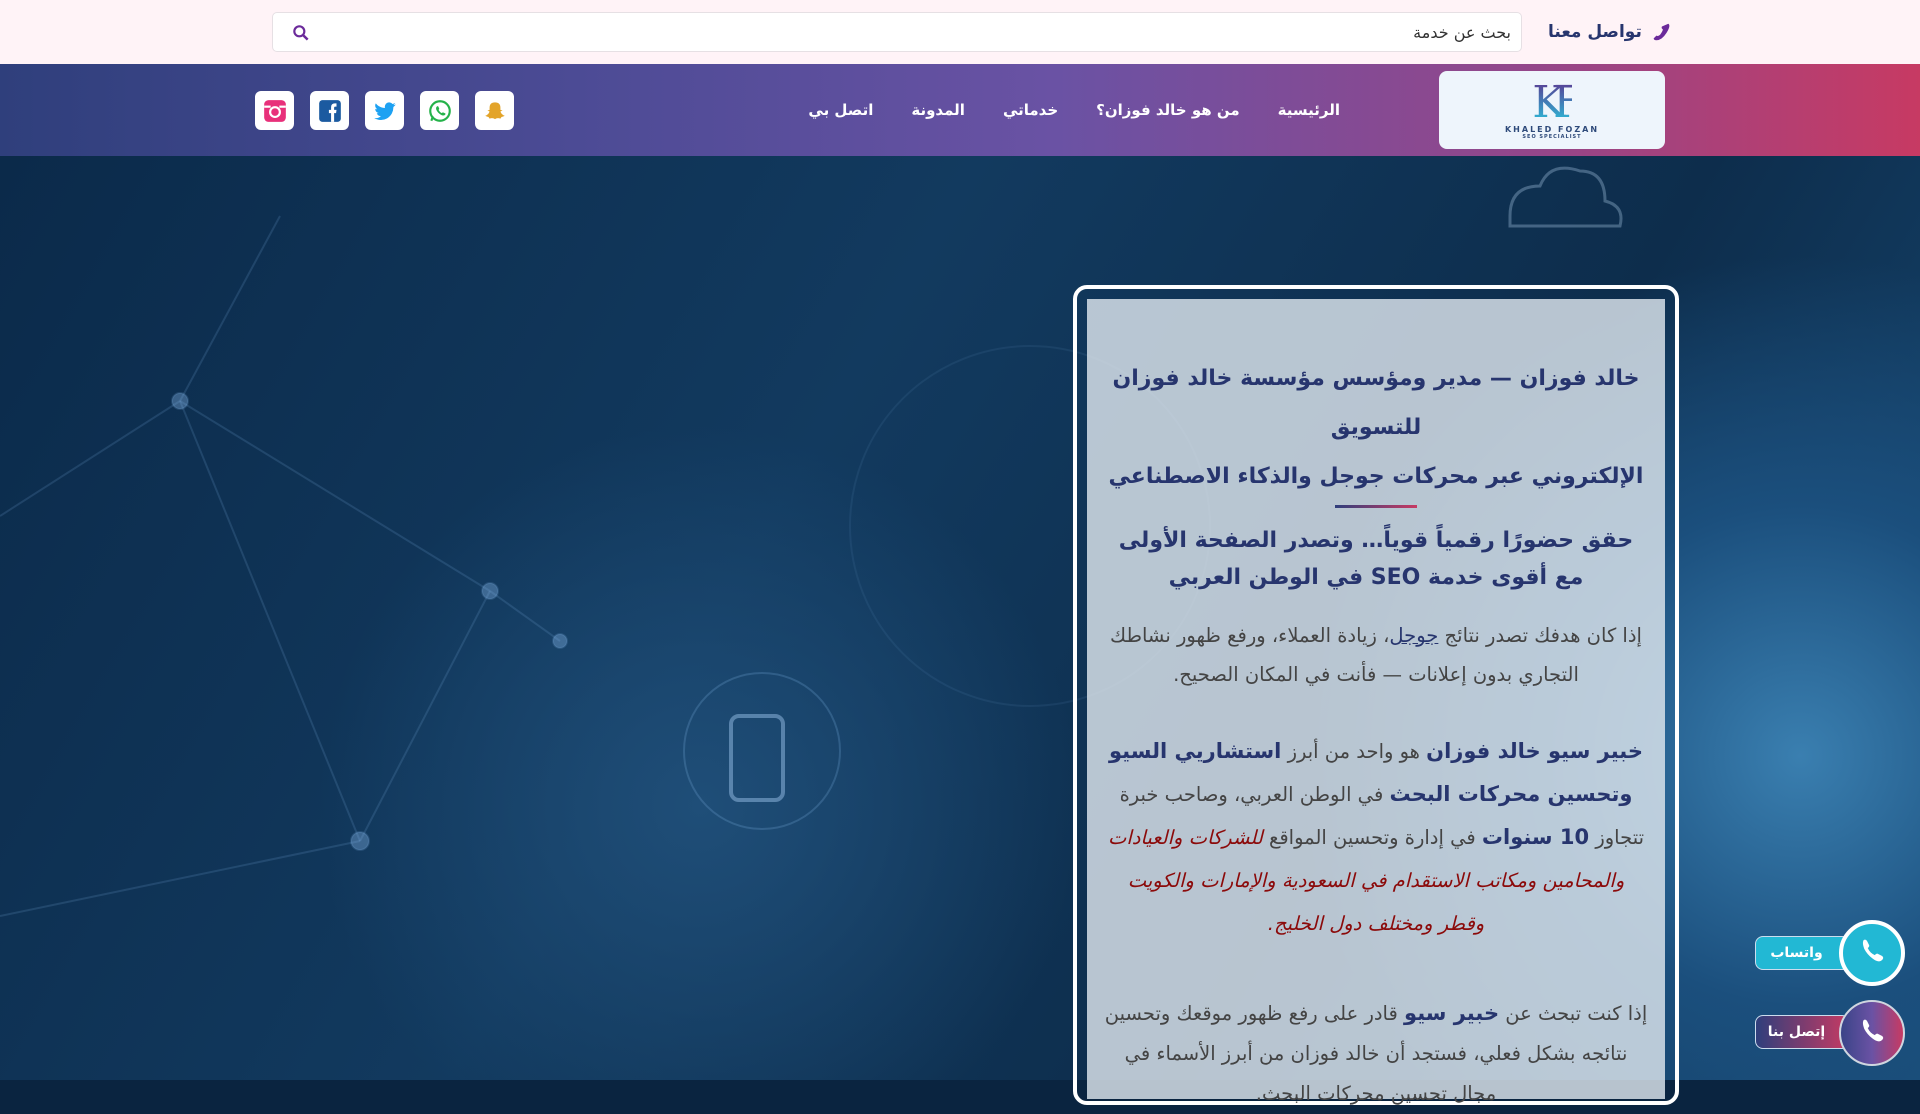 The height and width of the screenshot is (1114, 1920). I want to click on search-box, so click(897, 32).